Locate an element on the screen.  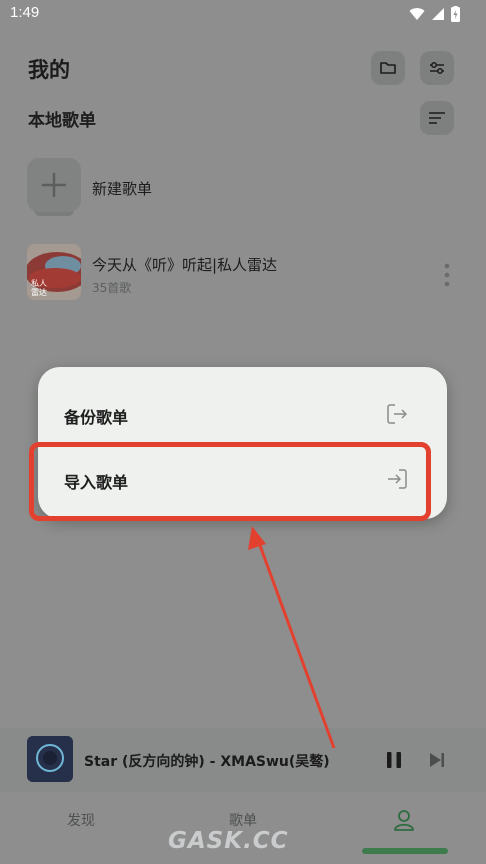
now-playing-cover-art is located at coordinates (50, 759).